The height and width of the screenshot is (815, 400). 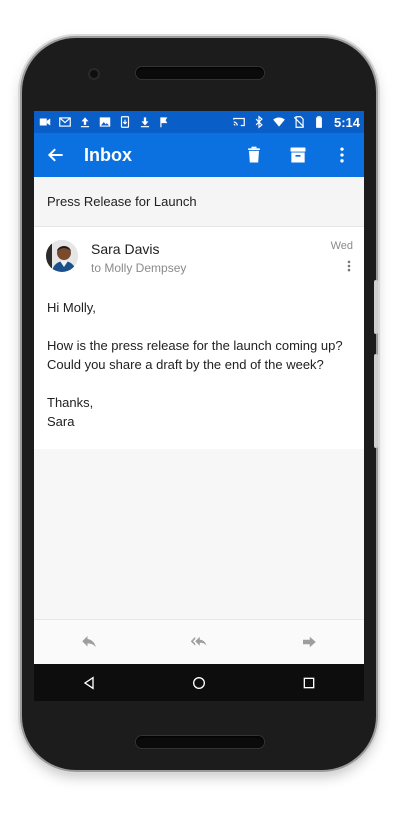 What do you see at coordinates (200, 742) in the screenshot?
I see `bottom-speaker` at bounding box center [200, 742].